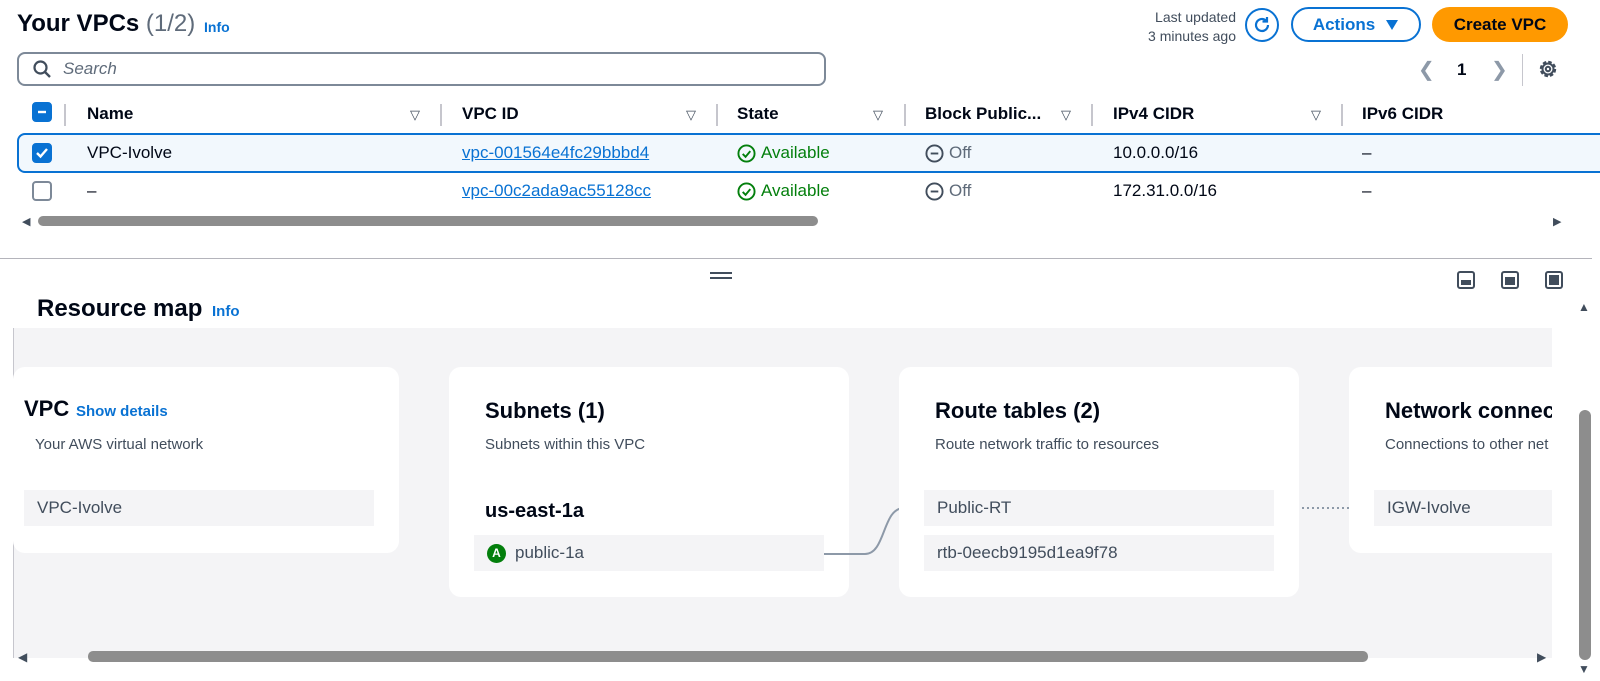 The height and width of the screenshot is (681, 1600). What do you see at coordinates (496, 553) in the screenshot?
I see `subnet-availability-badge: A` at bounding box center [496, 553].